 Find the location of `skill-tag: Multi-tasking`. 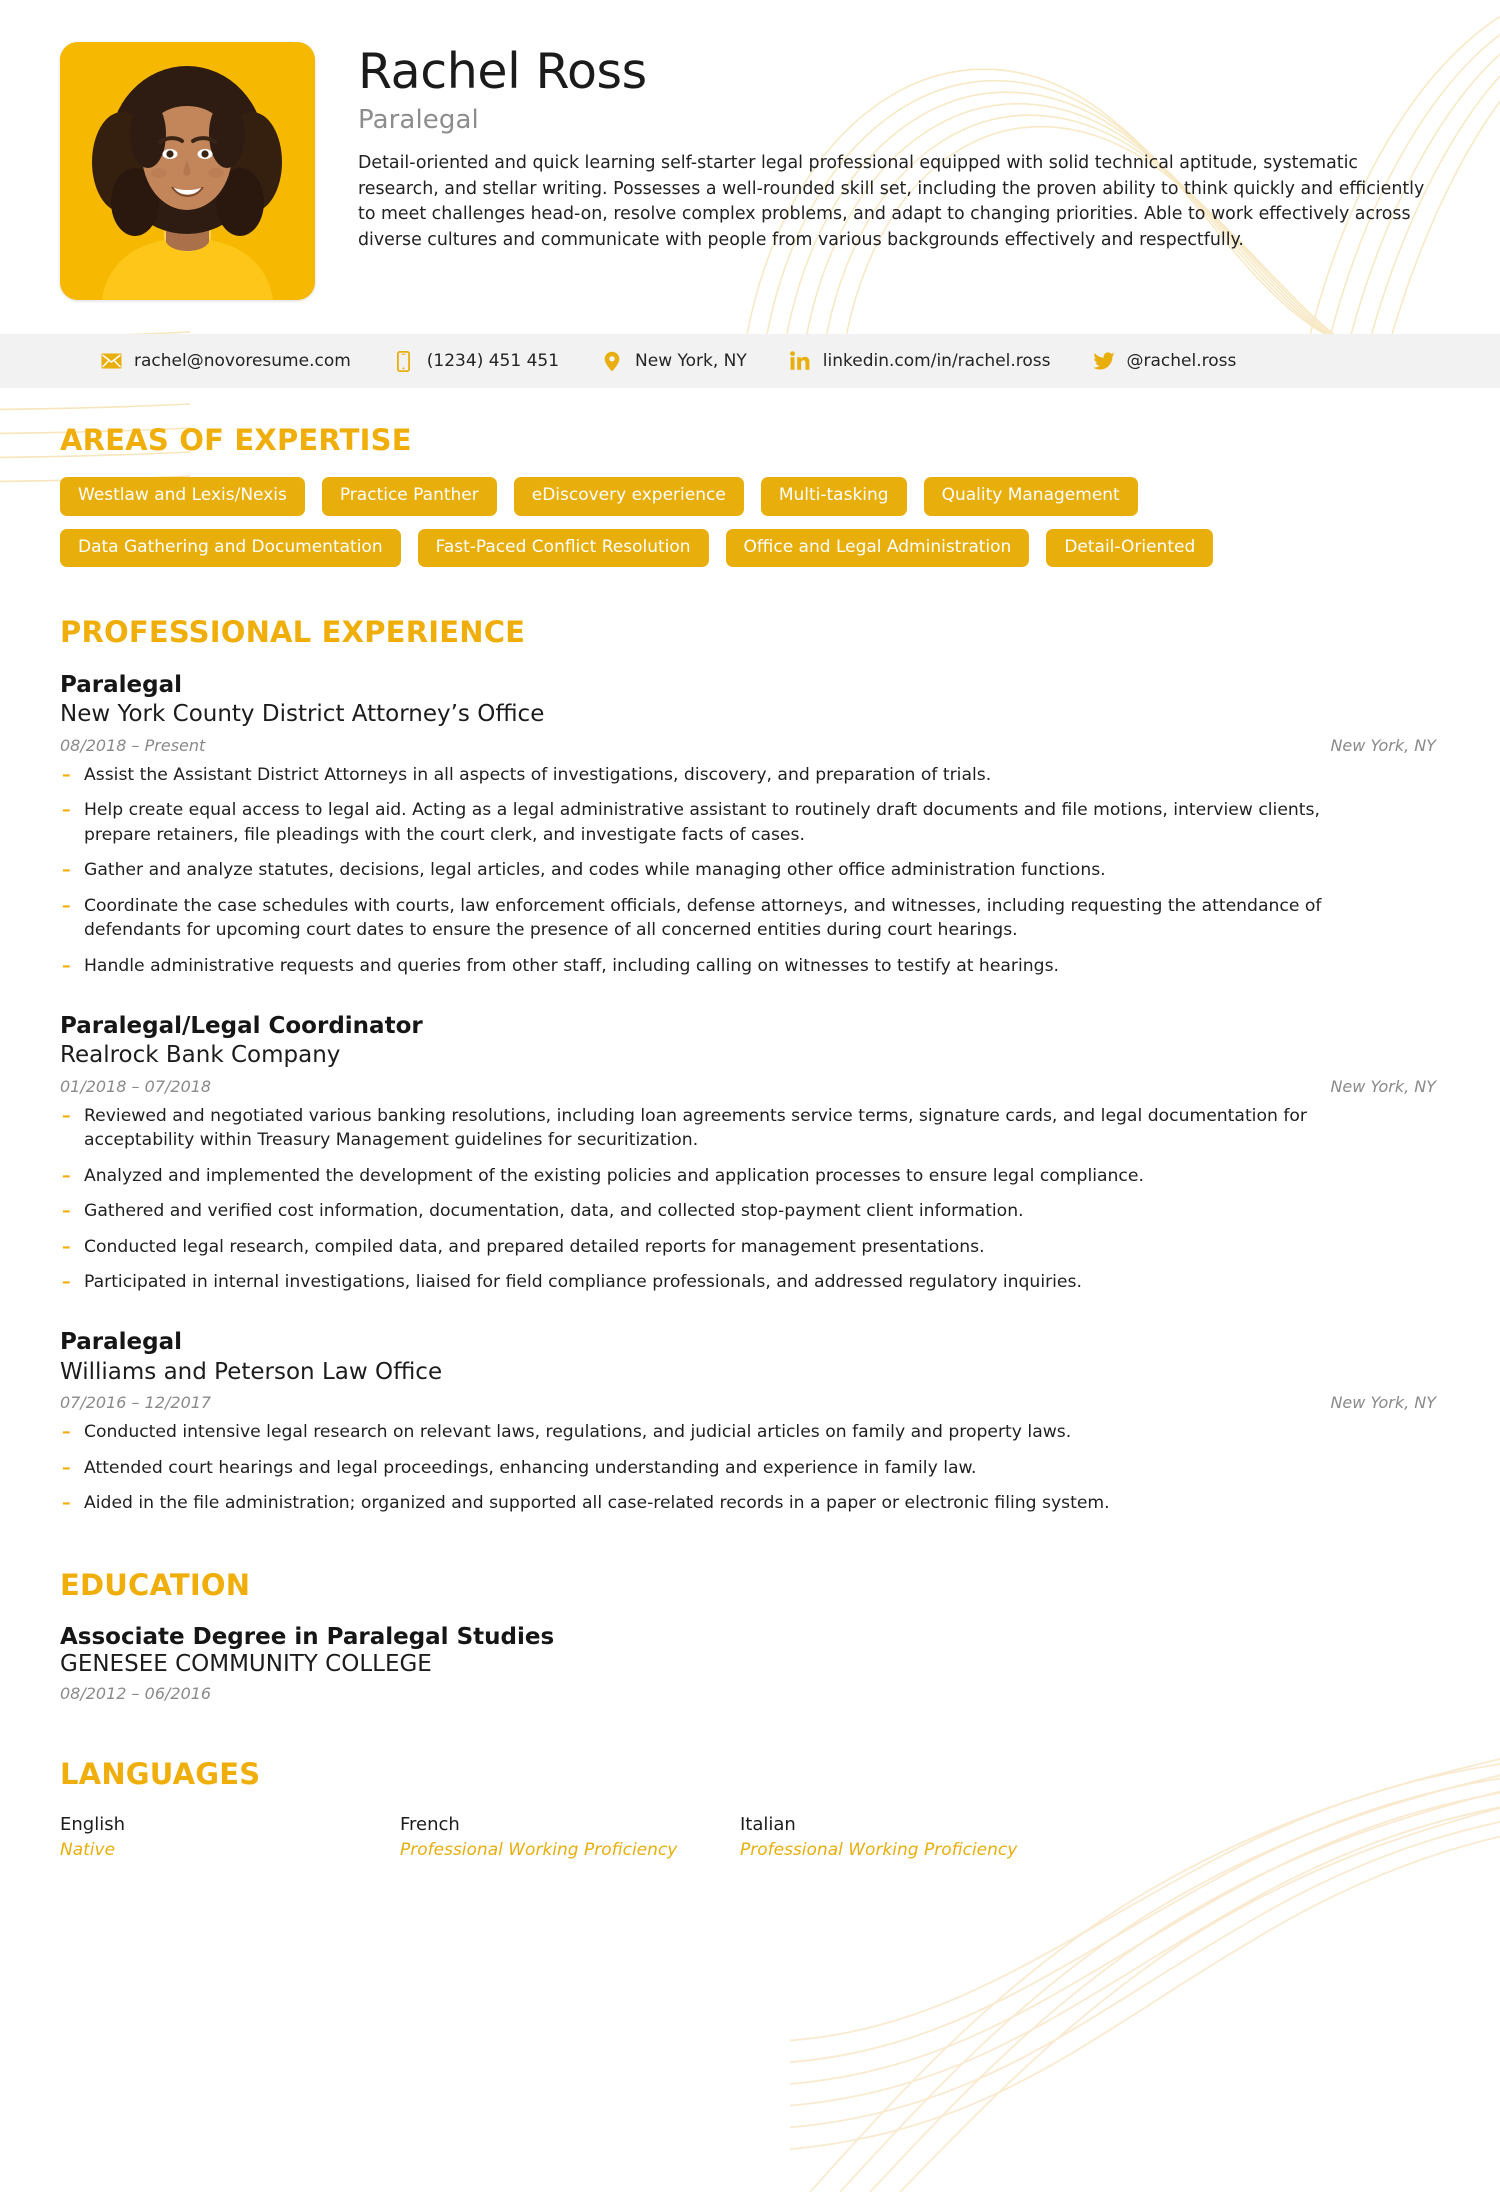

skill-tag: Multi-tasking is located at coordinates (833, 496).